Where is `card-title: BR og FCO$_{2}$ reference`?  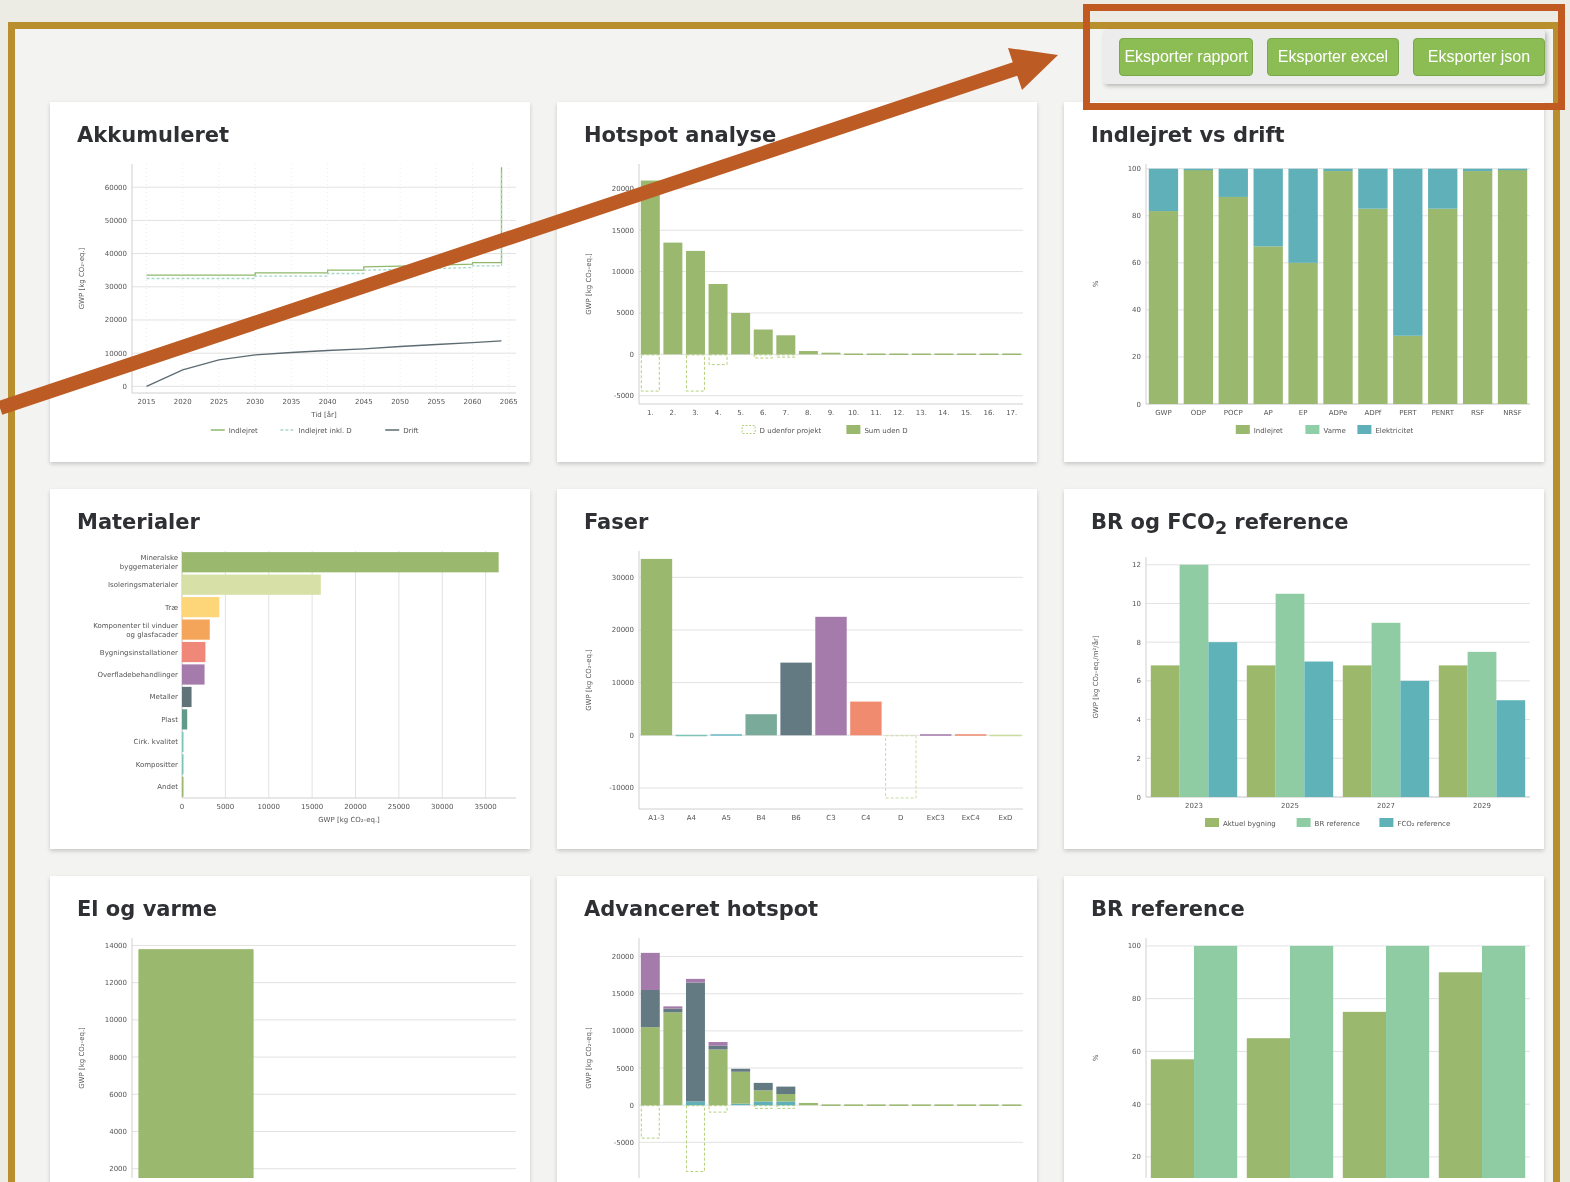 card-title: BR og FCO$_{2}$ reference is located at coordinates (1220, 525).